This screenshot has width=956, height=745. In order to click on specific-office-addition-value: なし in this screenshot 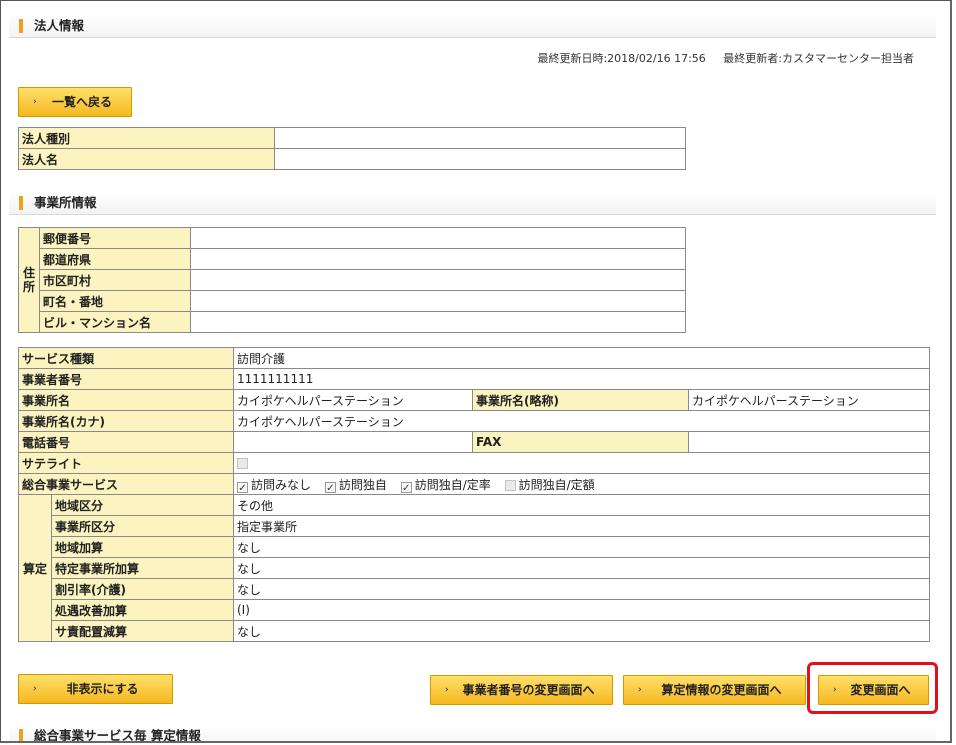, I will do `click(581, 568)`.